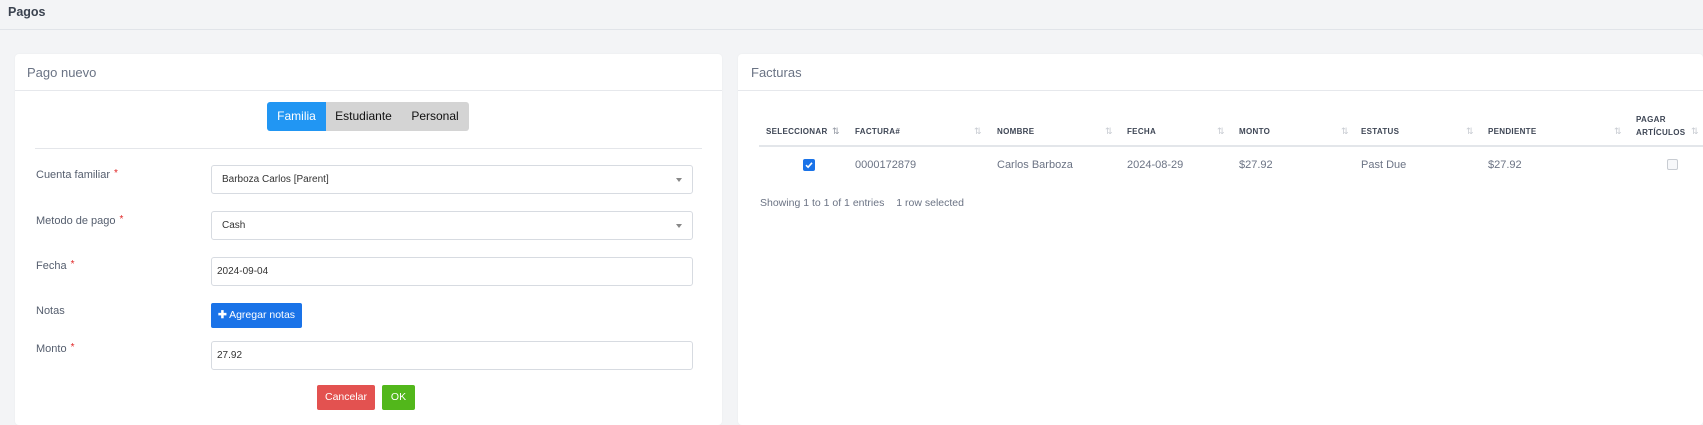 This screenshot has height=425, width=1703. What do you see at coordinates (398, 397) in the screenshot?
I see `ok-button: OK` at bounding box center [398, 397].